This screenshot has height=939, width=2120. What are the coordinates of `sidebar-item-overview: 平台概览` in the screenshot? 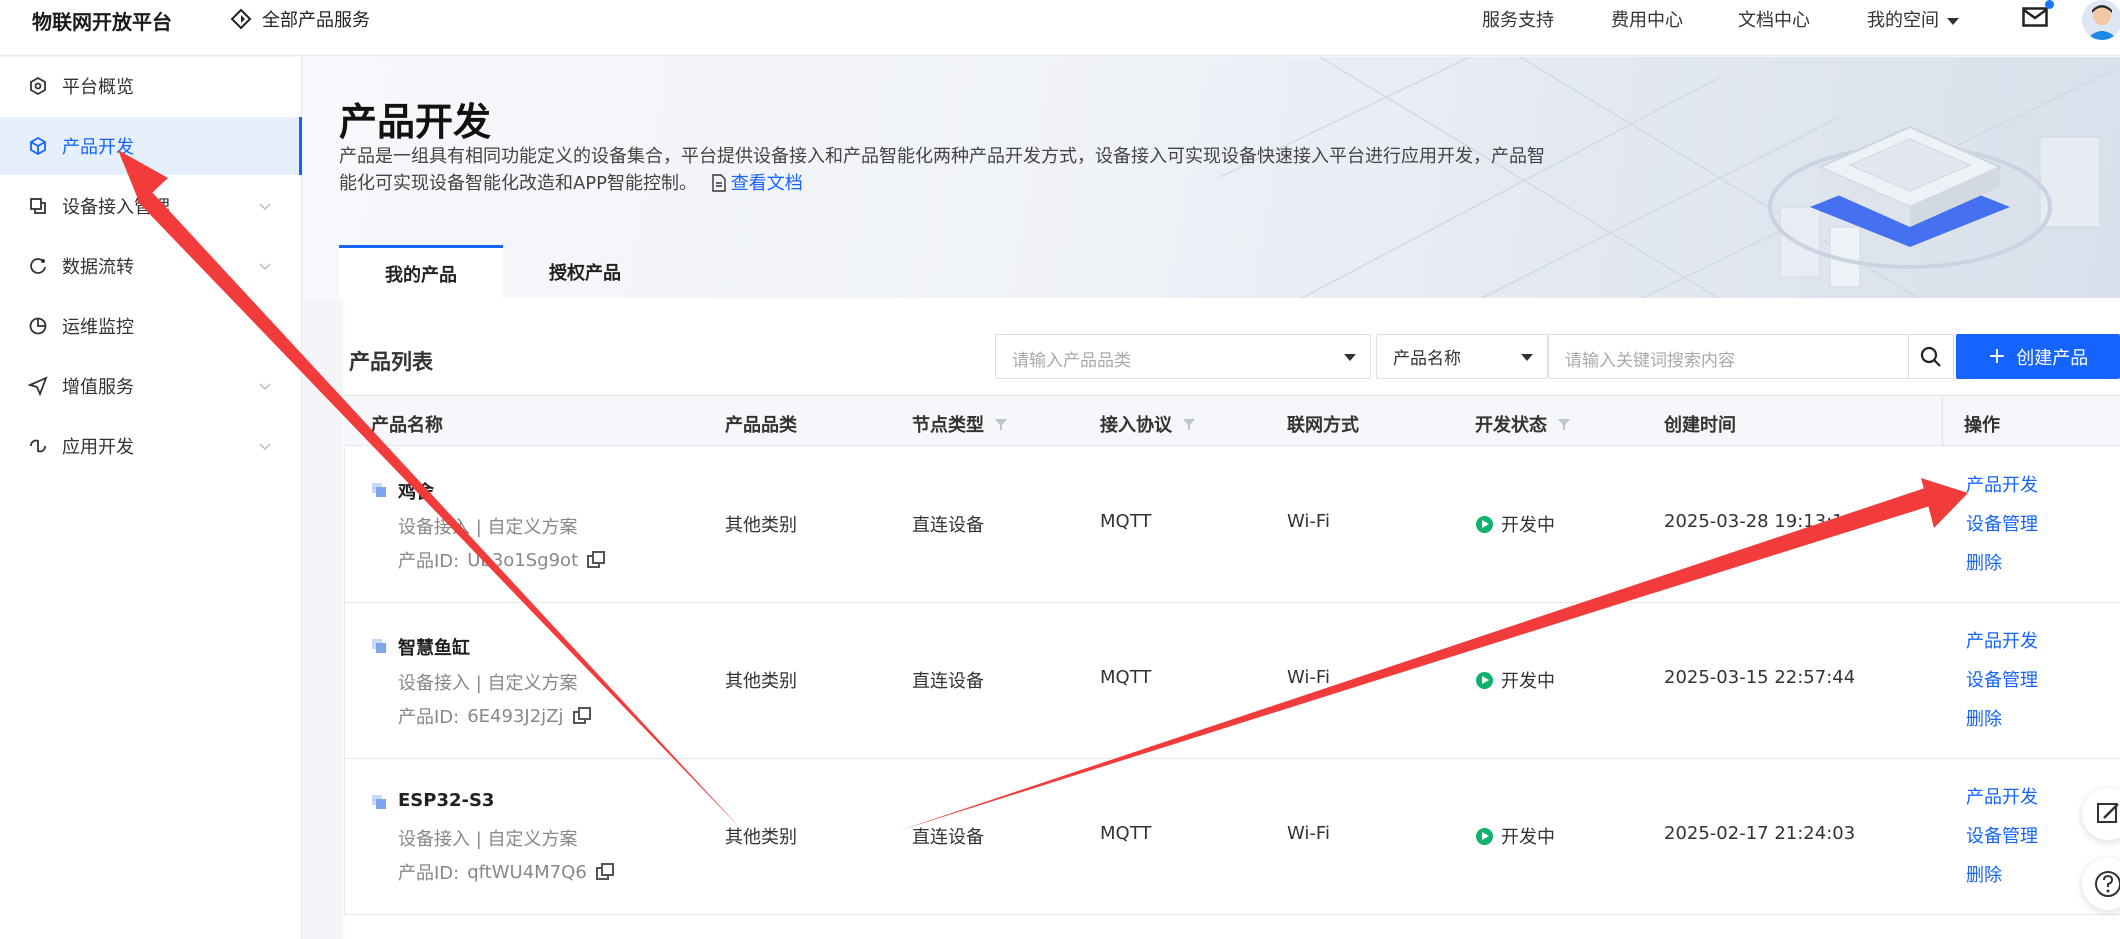 It's located at (151, 86).